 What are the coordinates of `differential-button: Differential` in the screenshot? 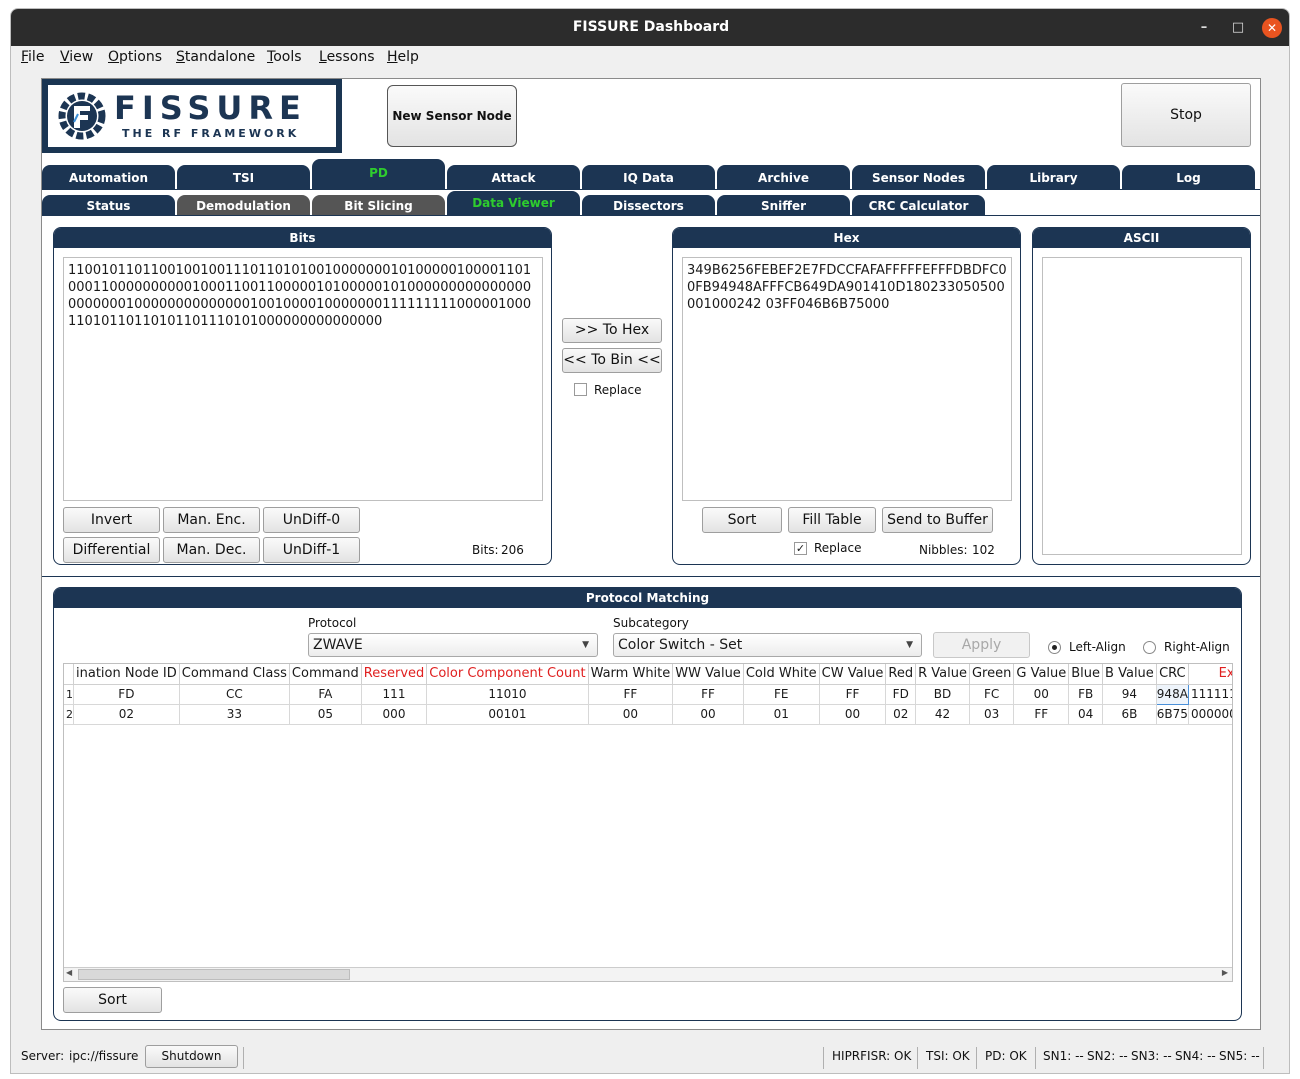 It's located at (111, 550).